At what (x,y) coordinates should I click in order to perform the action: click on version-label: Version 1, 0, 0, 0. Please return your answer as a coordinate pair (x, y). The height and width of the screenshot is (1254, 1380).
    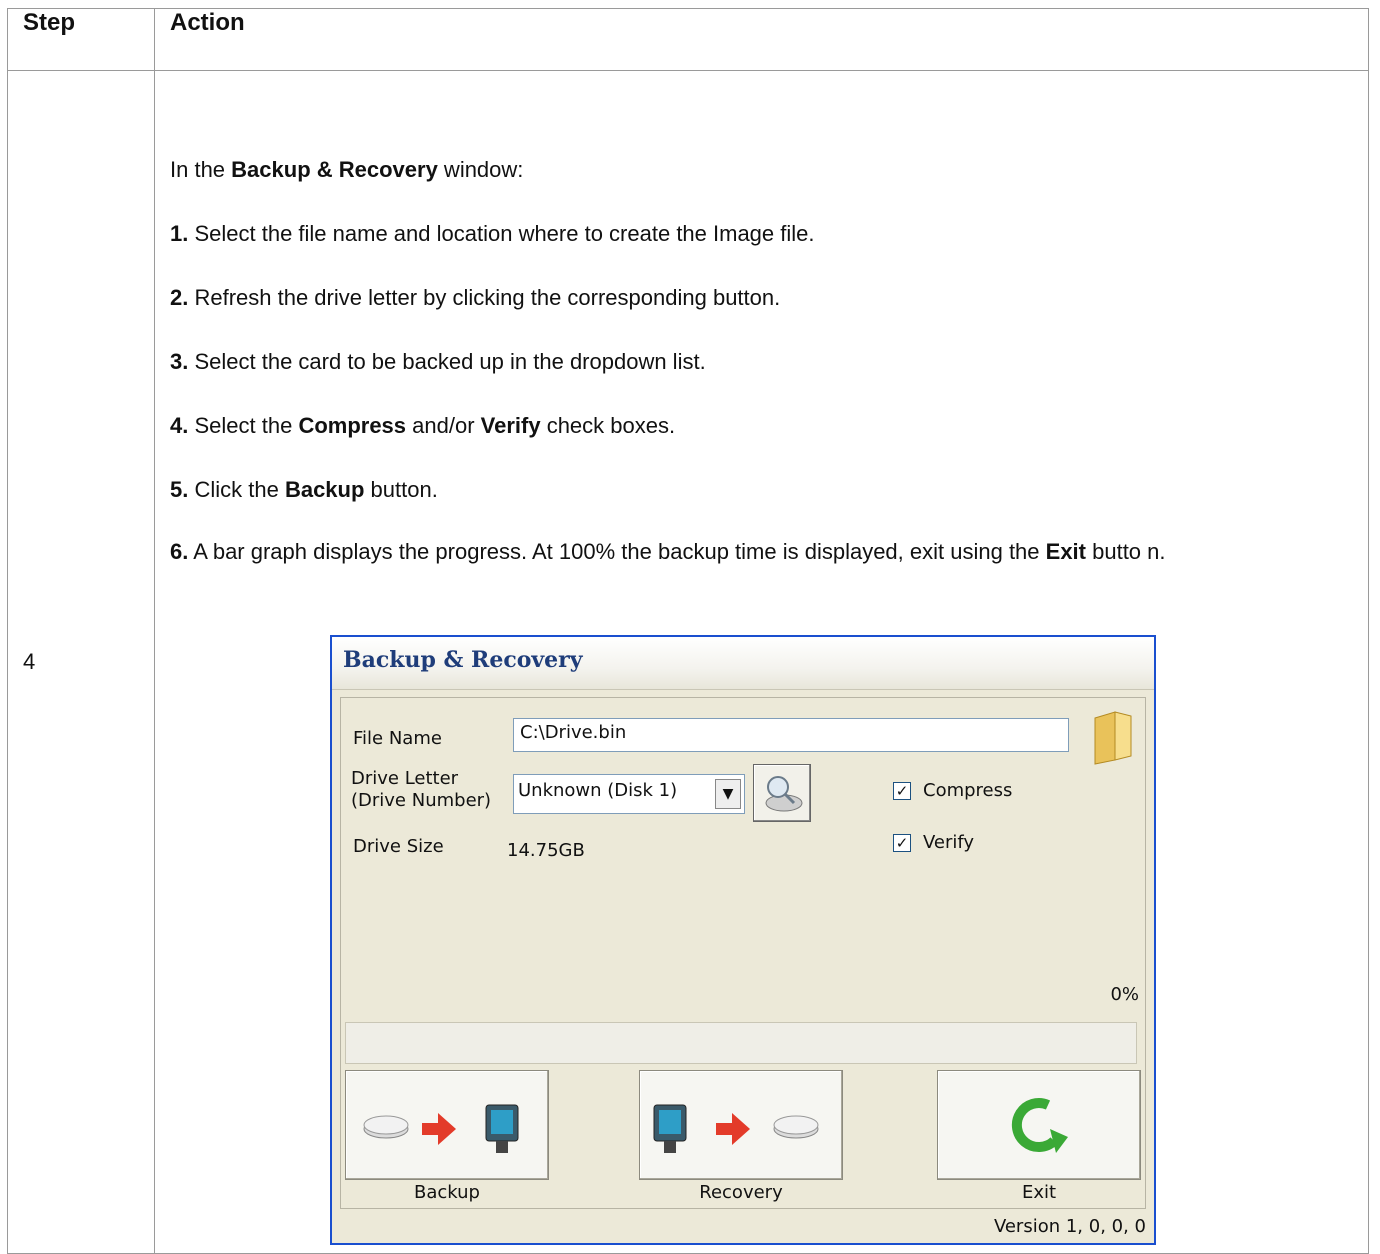
    Looking at the image, I should click on (1069, 1226).